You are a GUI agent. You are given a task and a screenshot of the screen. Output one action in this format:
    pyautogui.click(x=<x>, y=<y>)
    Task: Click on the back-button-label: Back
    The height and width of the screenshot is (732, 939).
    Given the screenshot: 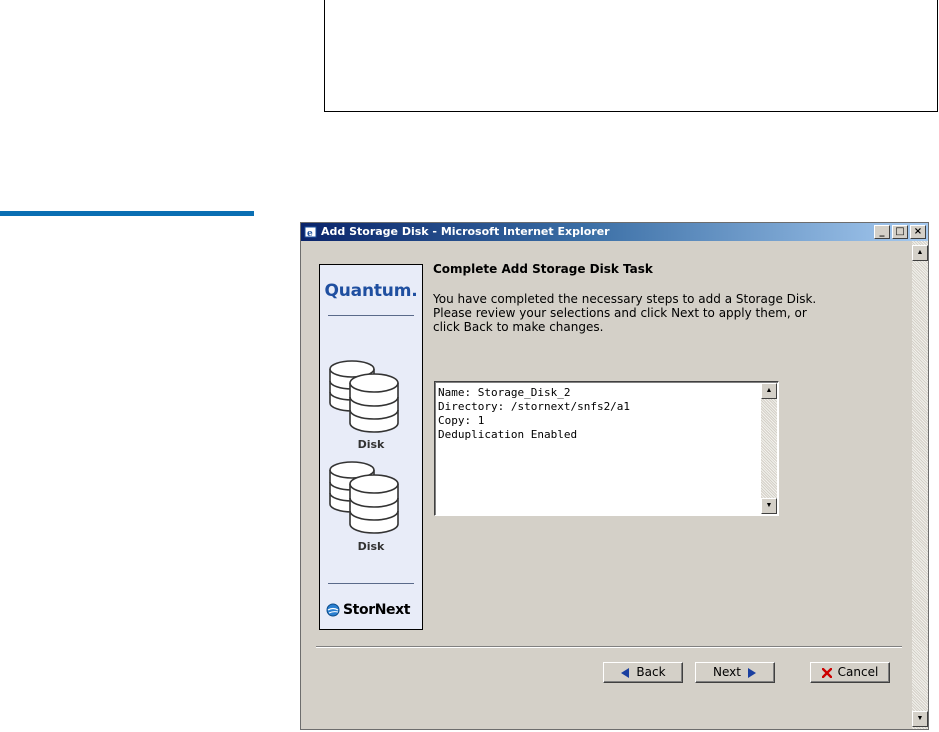 What is the action you would take?
    pyautogui.click(x=651, y=672)
    